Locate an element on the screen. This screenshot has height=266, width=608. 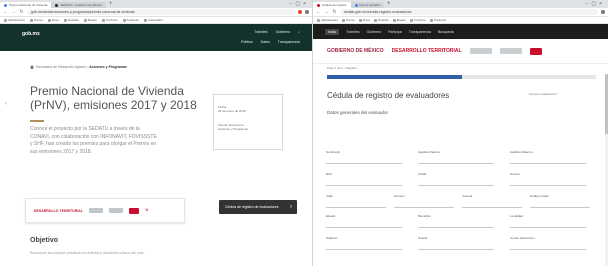
left-tab-2: SEDATU - Gobierno de México is located at coordinates (78, 5).